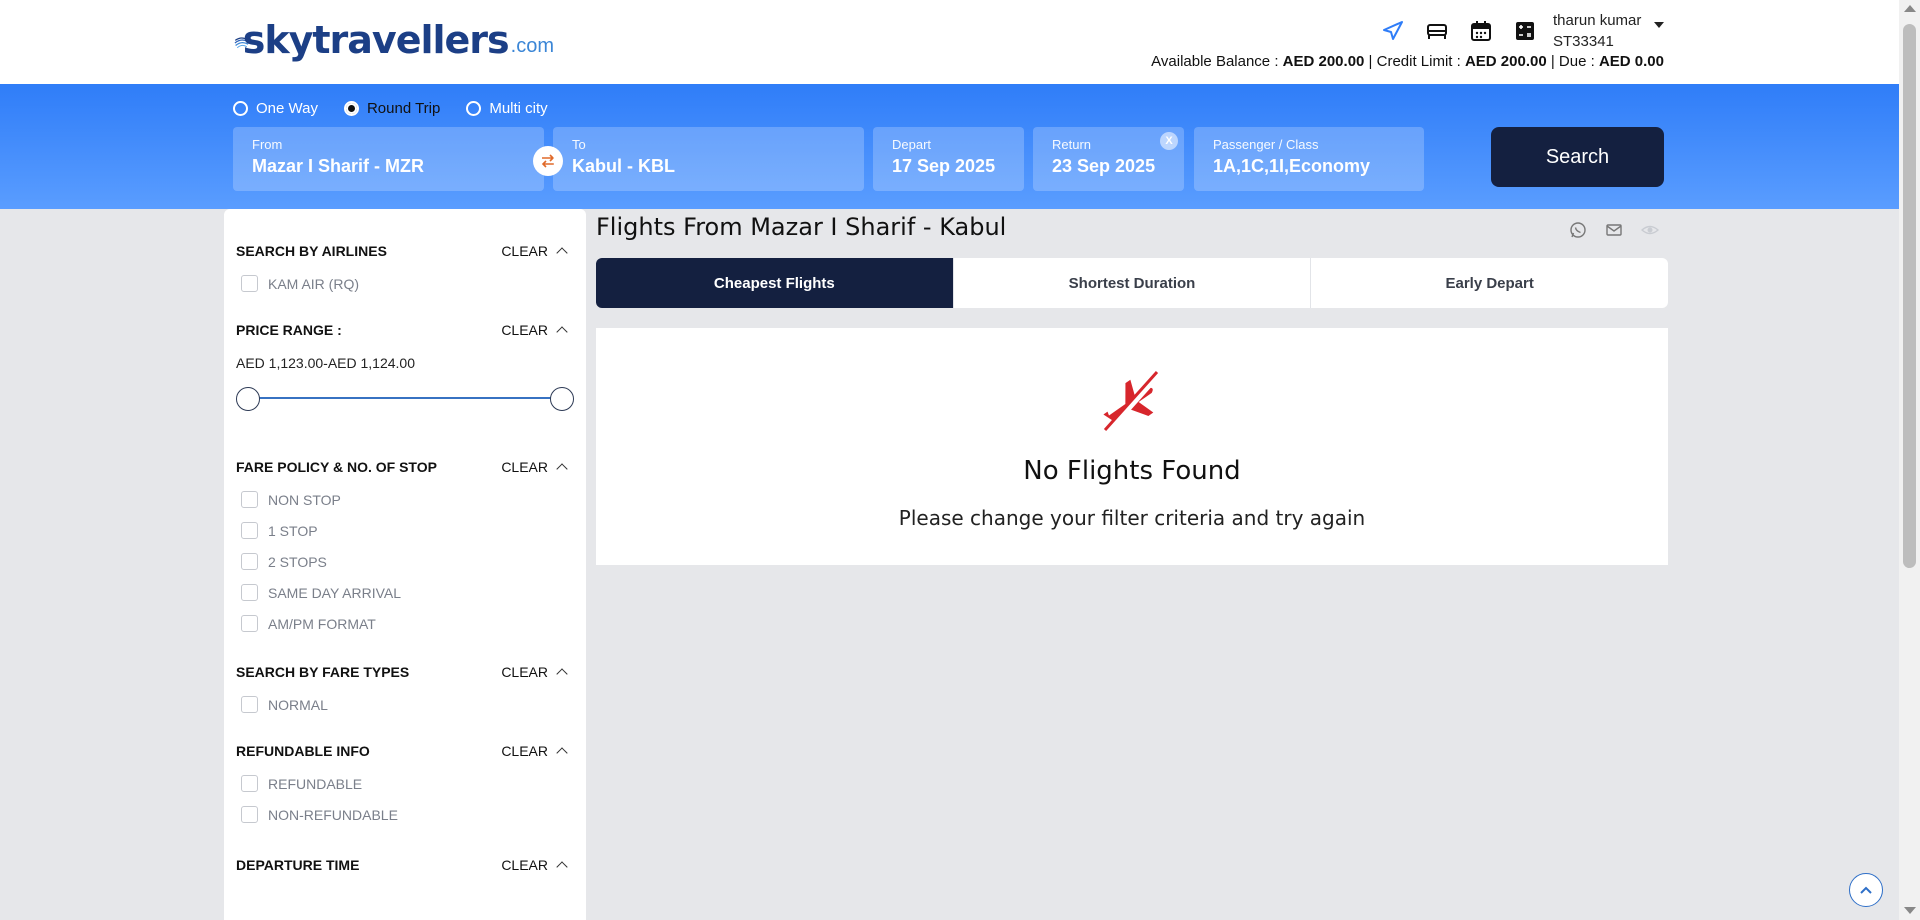 Image resolution: width=1920 pixels, height=920 pixels. Describe the element at coordinates (1266, 144) in the screenshot. I see `passenger-class-label: Passenger / Class` at that location.